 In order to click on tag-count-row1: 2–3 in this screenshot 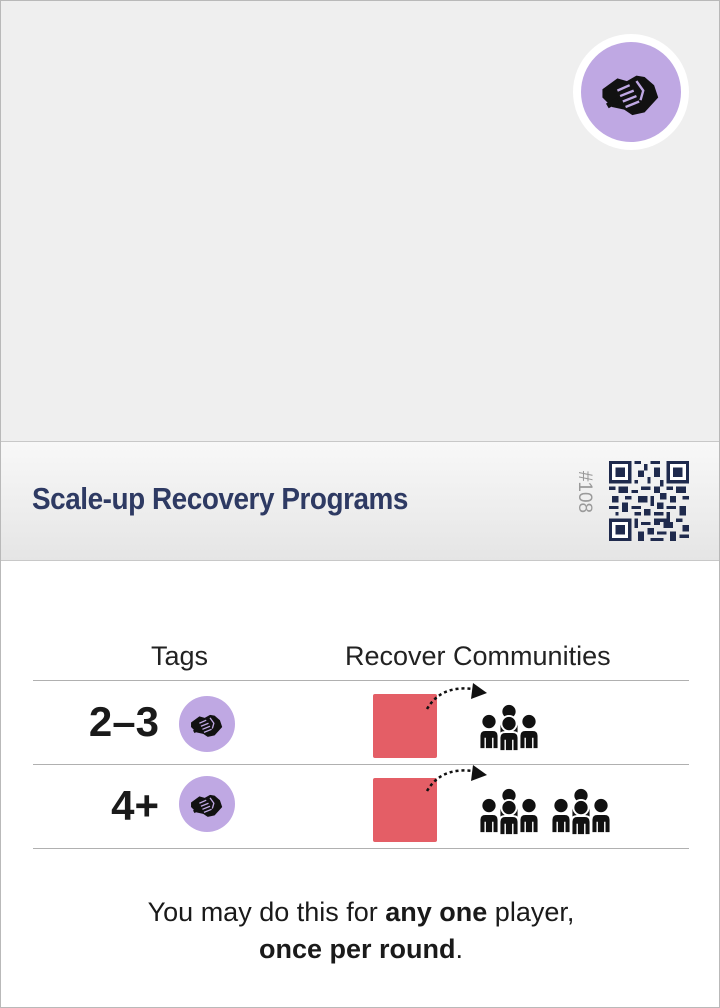, I will do `click(123, 721)`.